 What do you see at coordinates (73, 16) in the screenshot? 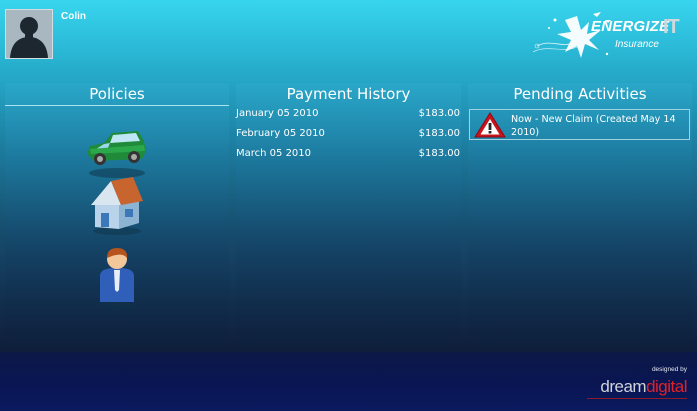
I see `user-name: Colin` at bounding box center [73, 16].